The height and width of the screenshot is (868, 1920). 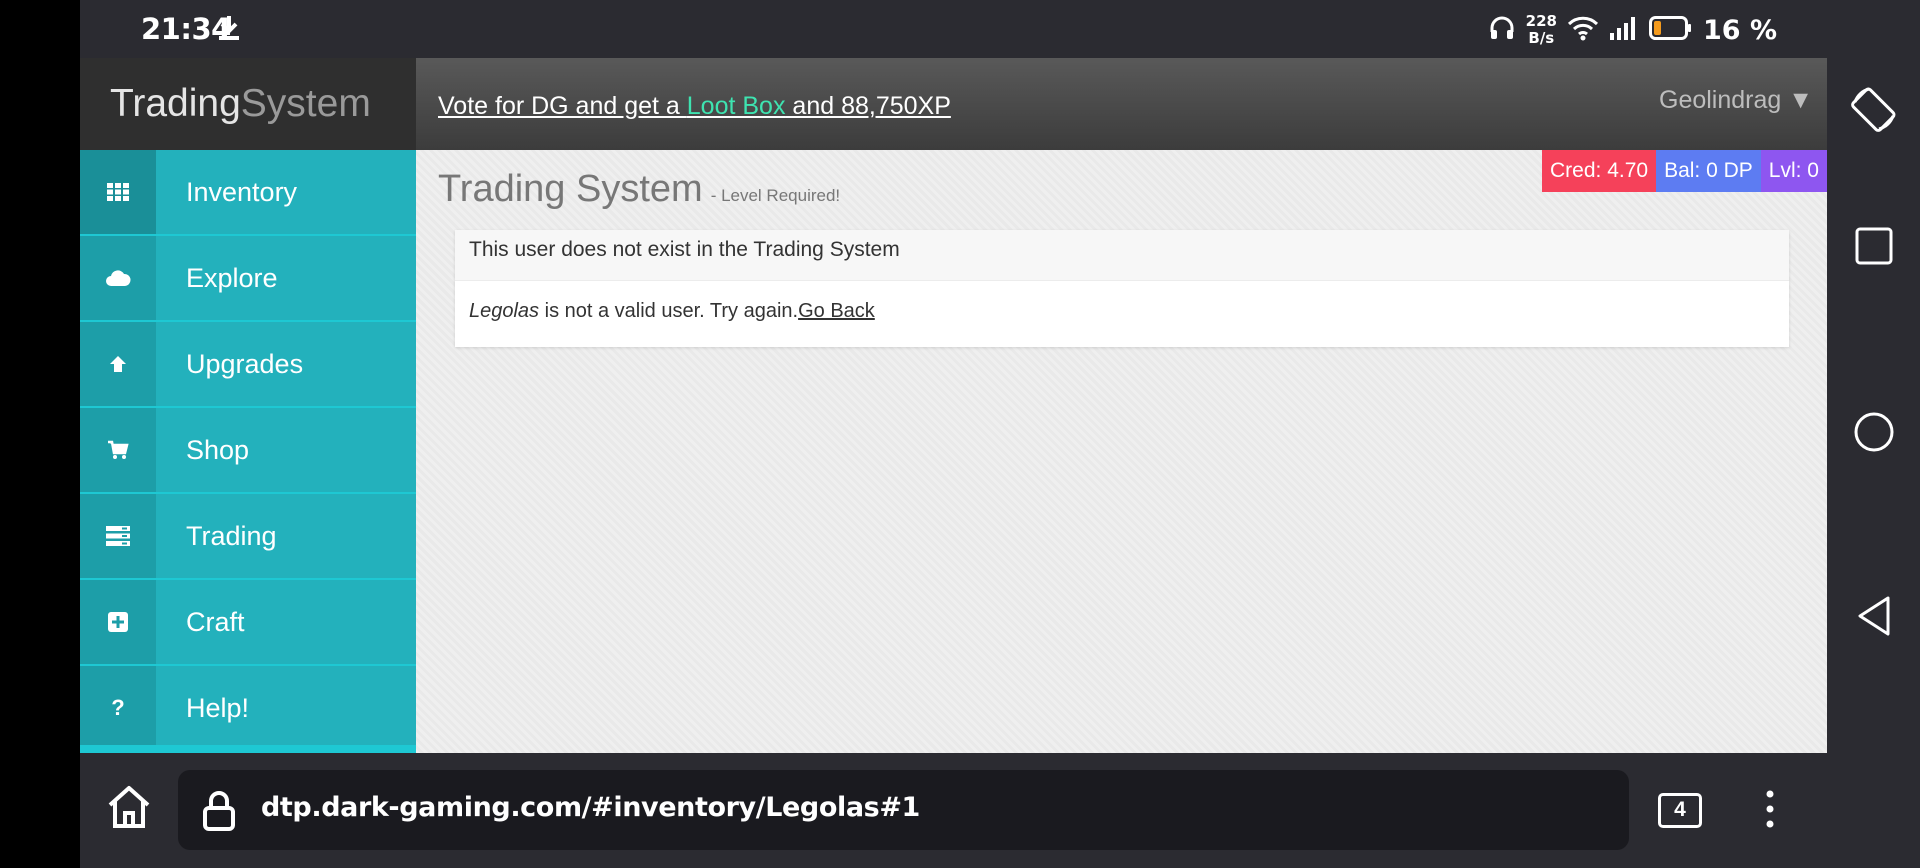 What do you see at coordinates (1874, 111) in the screenshot?
I see `rotate-screen-icon` at bounding box center [1874, 111].